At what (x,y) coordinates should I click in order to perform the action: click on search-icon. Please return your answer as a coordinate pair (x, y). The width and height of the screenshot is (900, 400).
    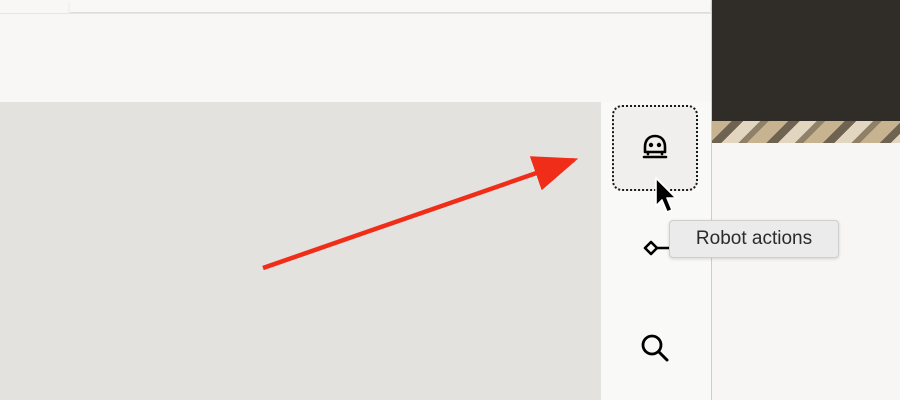
    Looking at the image, I should click on (655, 348).